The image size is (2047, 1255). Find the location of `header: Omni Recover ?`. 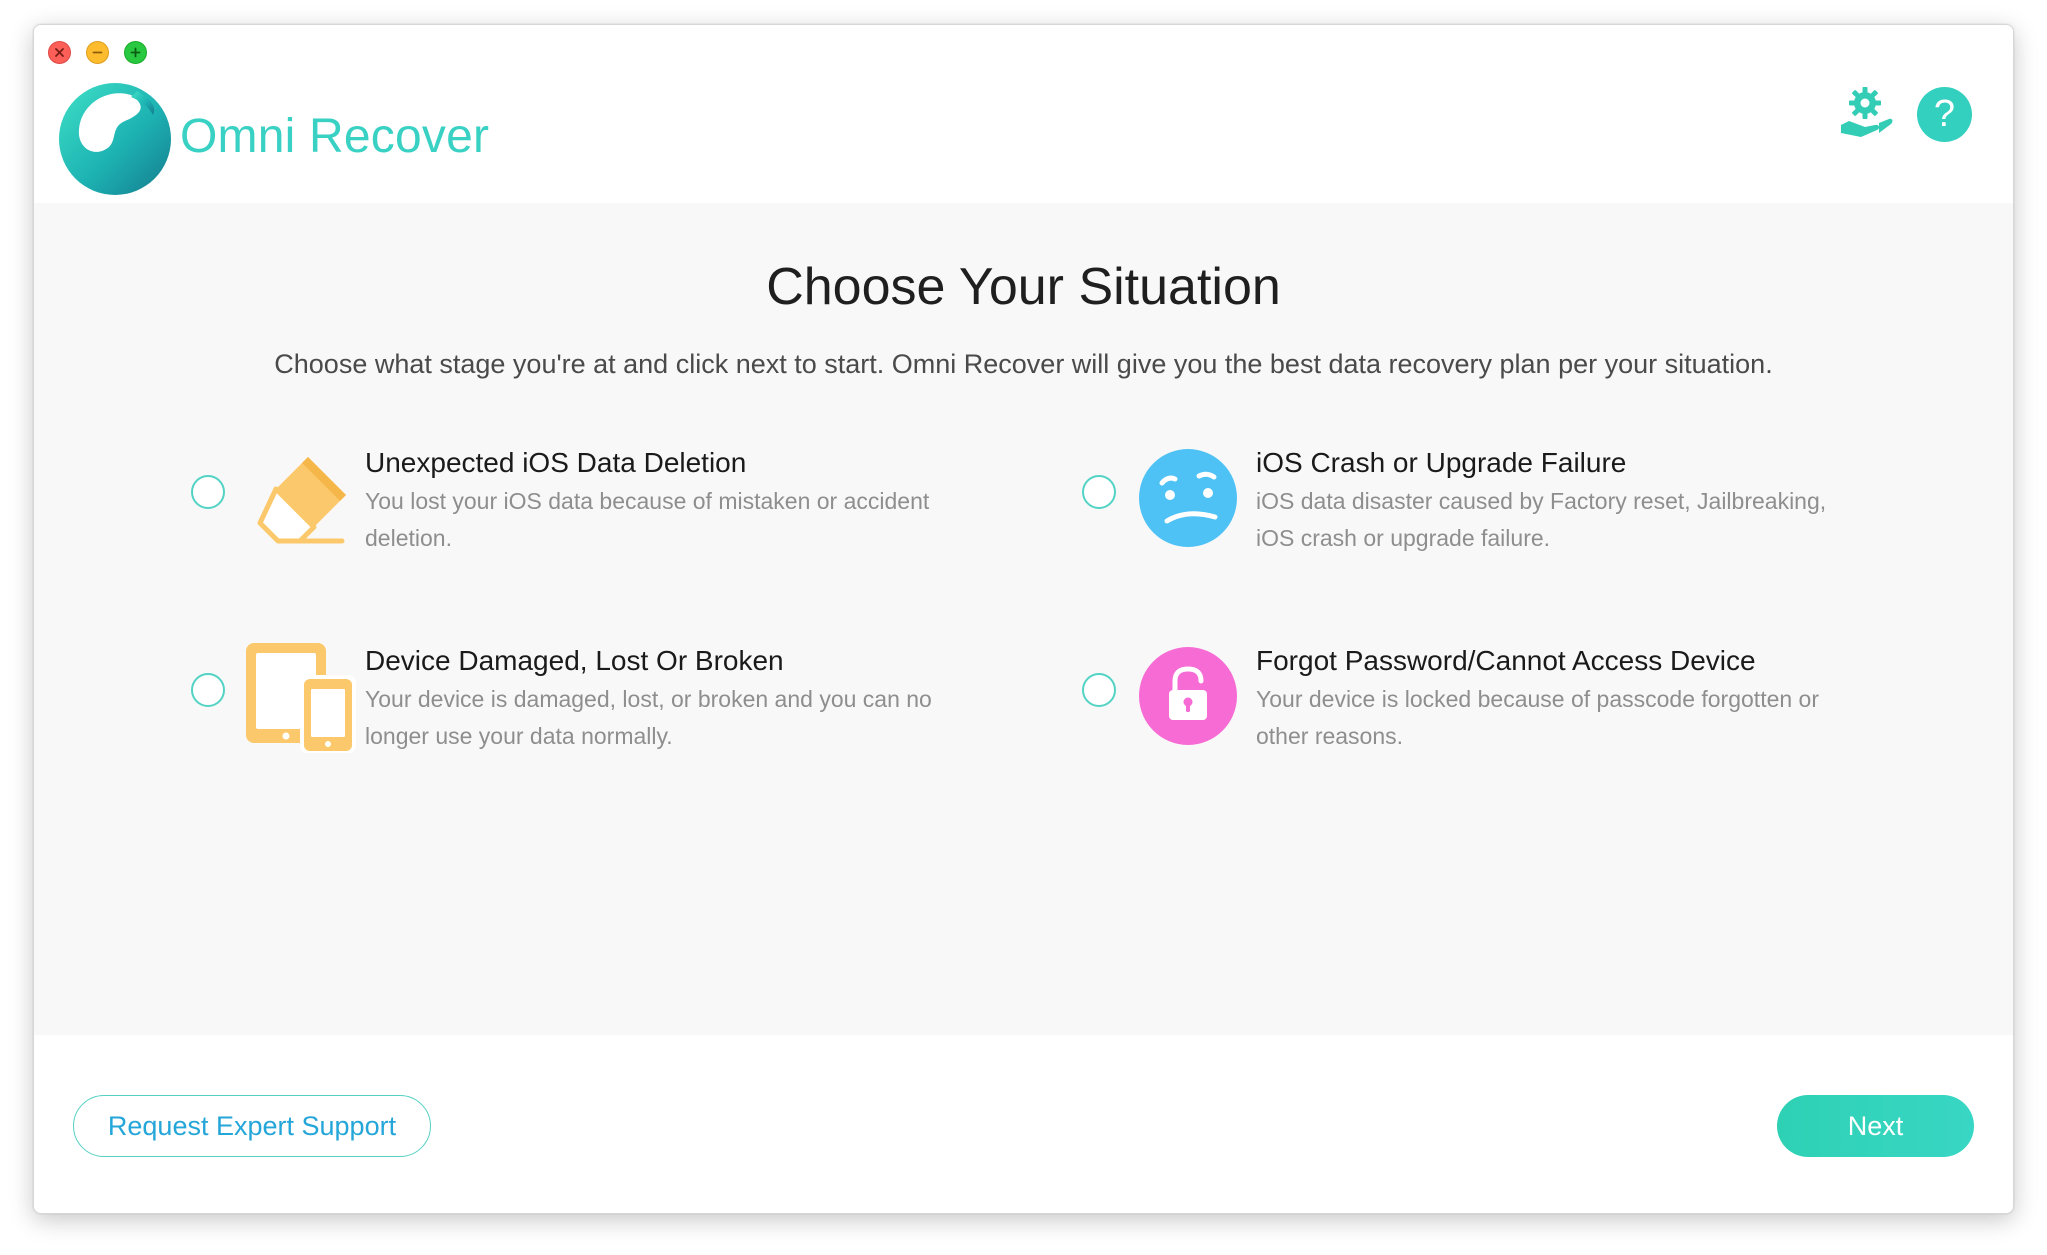

header: Omni Recover ? is located at coordinates (1023, 114).